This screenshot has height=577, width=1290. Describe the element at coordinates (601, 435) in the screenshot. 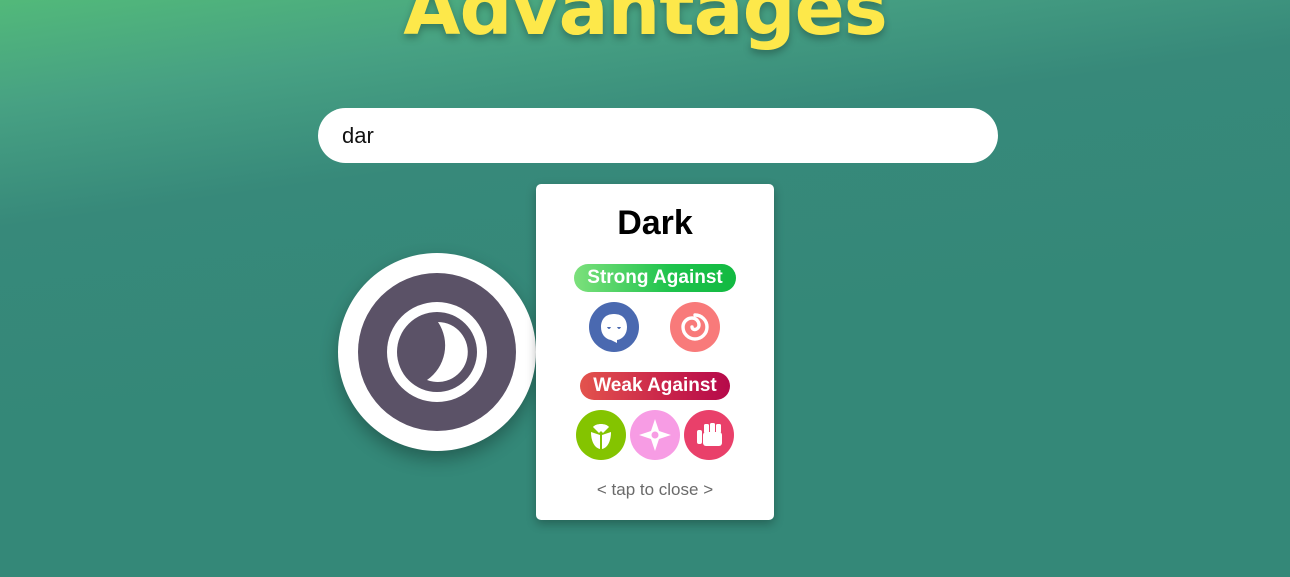

I see `bug-icon` at that location.